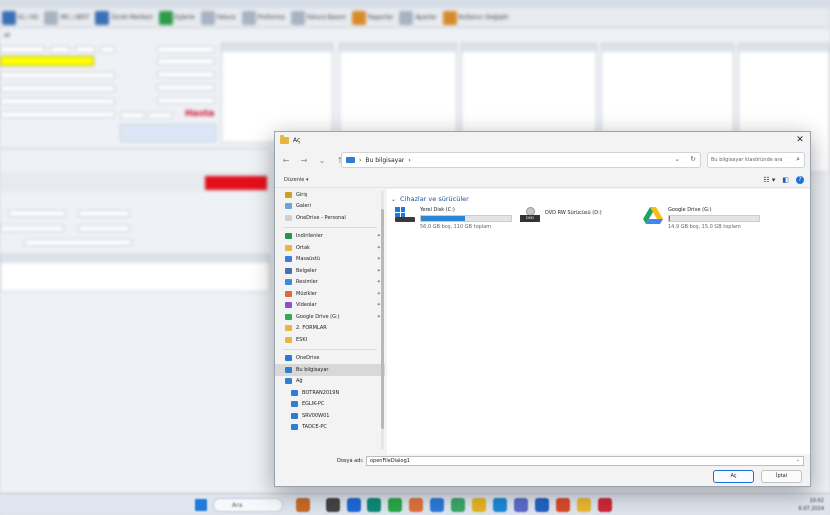 Image resolution: width=830 pixels, height=515 pixels. I want to click on filename-input: openFileDialog1 ⌄, so click(585, 461).